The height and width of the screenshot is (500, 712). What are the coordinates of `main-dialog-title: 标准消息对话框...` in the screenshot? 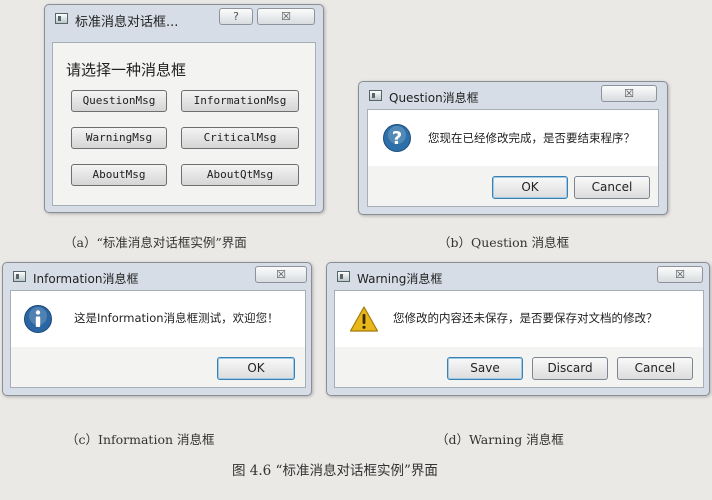 It's located at (127, 22).